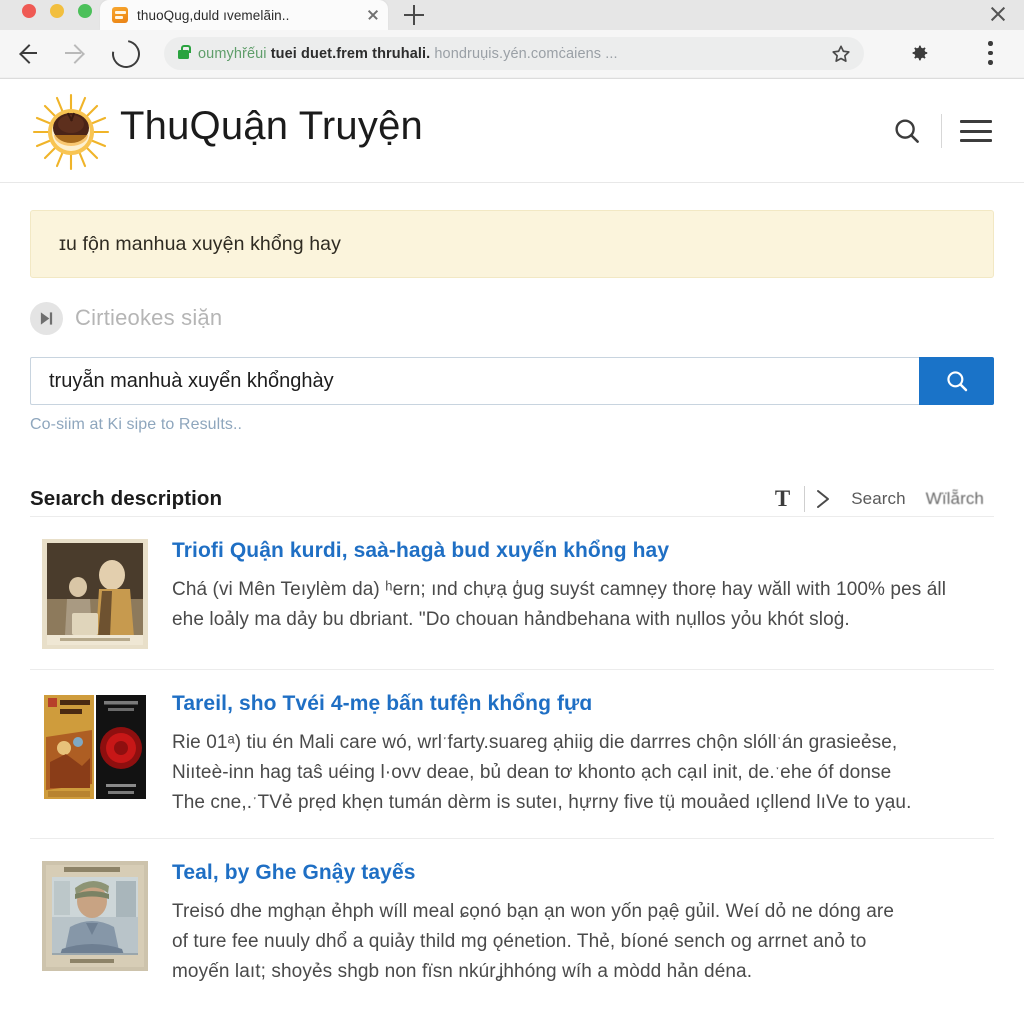  What do you see at coordinates (200, 243) in the screenshot?
I see `notice-text: ɪu fộn manhua xuyện khổng hay` at bounding box center [200, 243].